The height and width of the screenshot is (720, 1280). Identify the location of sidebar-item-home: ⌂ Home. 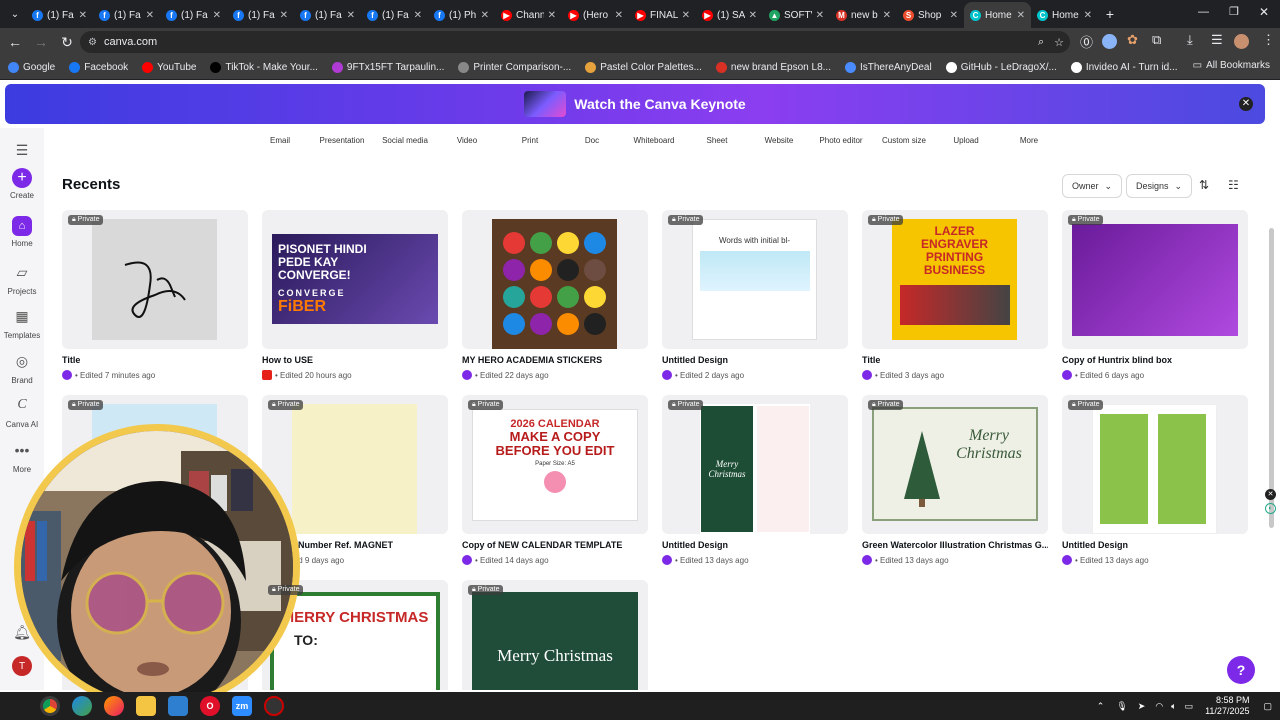
(22, 232).